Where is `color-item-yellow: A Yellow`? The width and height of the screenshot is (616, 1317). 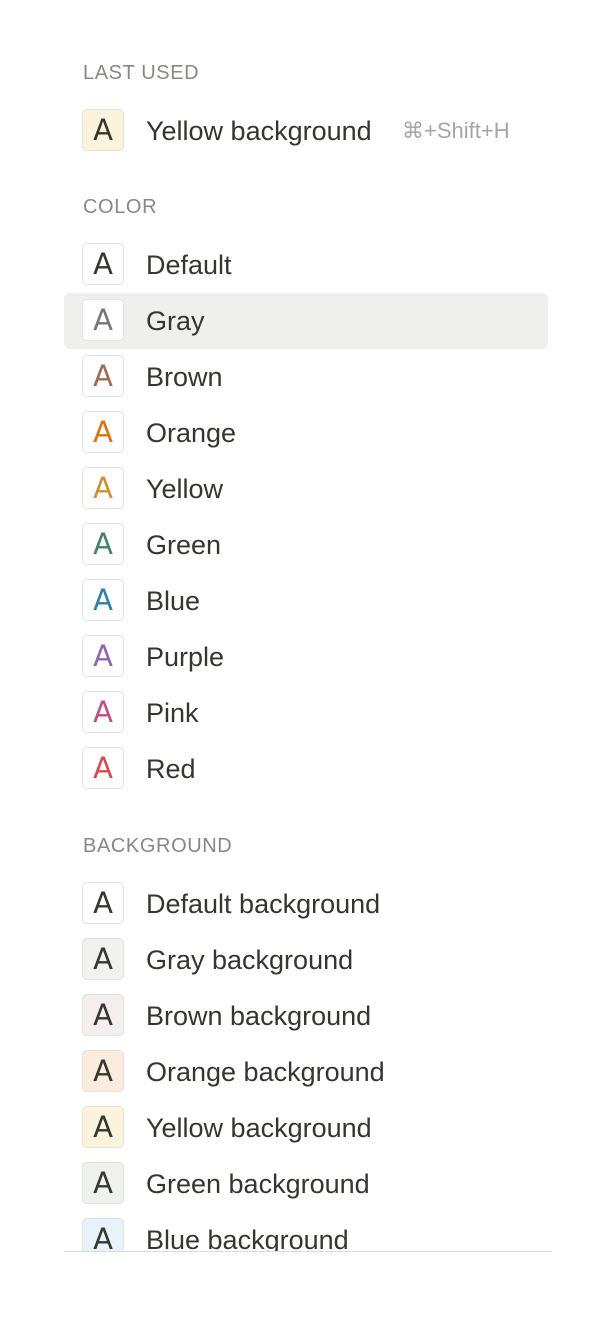 color-item-yellow: A Yellow is located at coordinates (306, 489).